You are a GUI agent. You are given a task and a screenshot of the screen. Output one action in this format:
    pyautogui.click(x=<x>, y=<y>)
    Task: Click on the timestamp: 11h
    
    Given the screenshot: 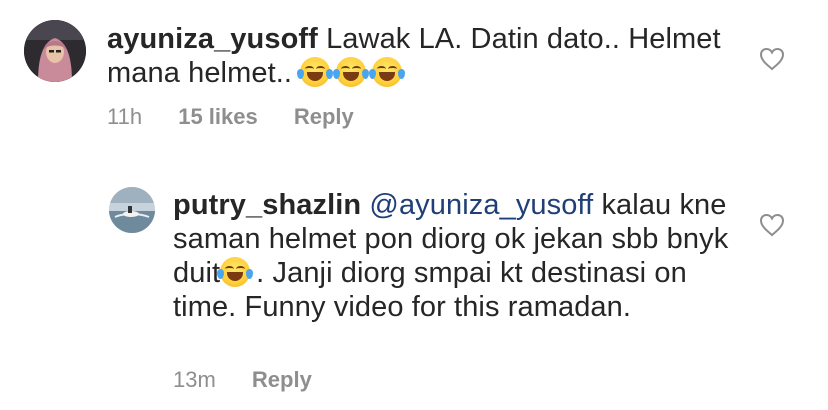 What is the action you would take?
    pyautogui.click(x=124, y=116)
    